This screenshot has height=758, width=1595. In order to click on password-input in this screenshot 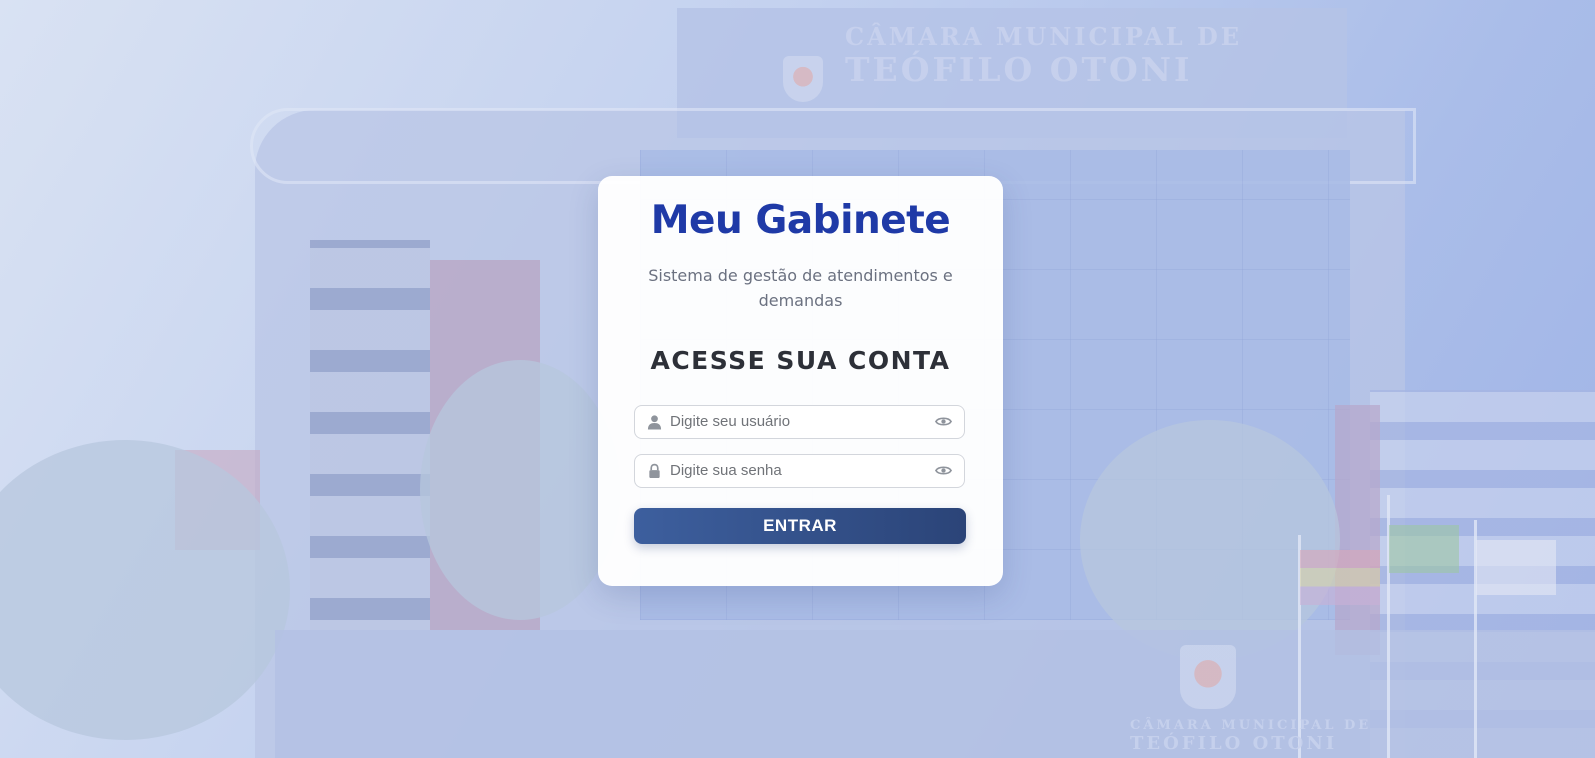, I will do `click(795, 470)`.